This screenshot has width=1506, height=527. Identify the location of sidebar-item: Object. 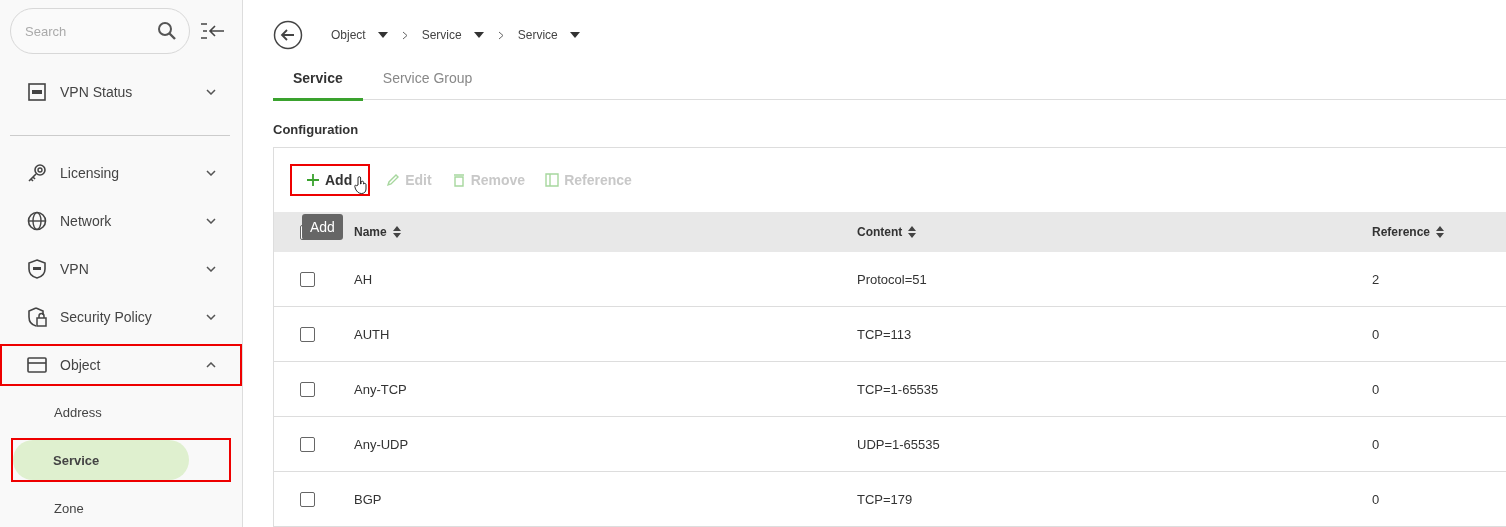
(121, 365).